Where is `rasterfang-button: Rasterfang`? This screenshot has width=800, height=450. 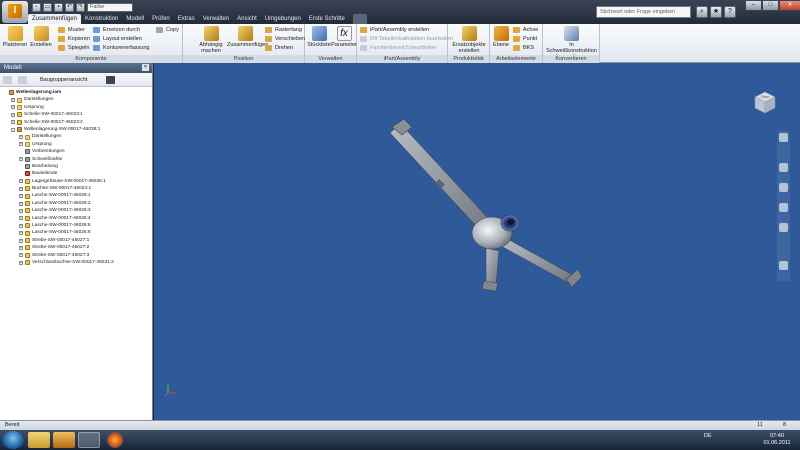 rasterfang-button: Rasterfang is located at coordinates (283, 30).